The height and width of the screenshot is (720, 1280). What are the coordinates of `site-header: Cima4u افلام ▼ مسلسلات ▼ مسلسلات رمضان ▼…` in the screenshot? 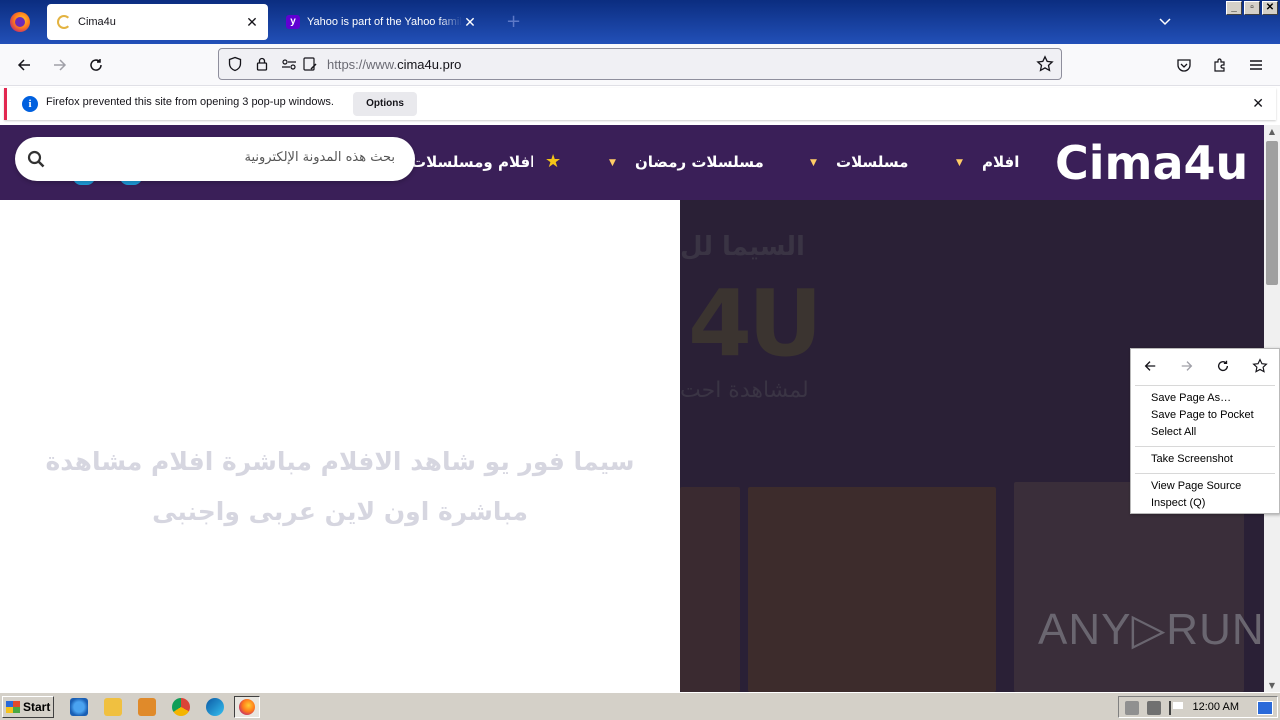 It's located at (632, 162).